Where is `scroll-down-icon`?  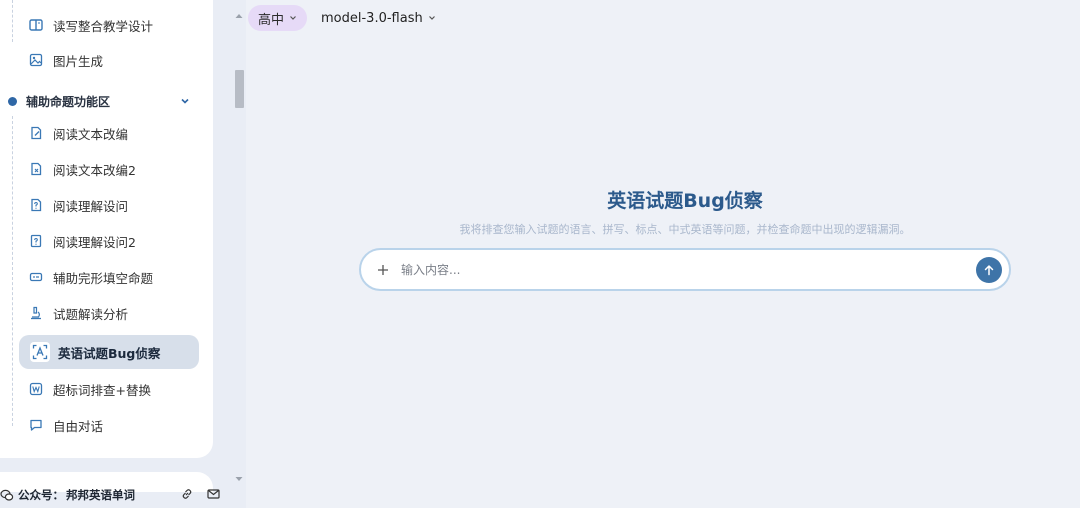
scroll-down-icon is located at coordinates (239, 474).